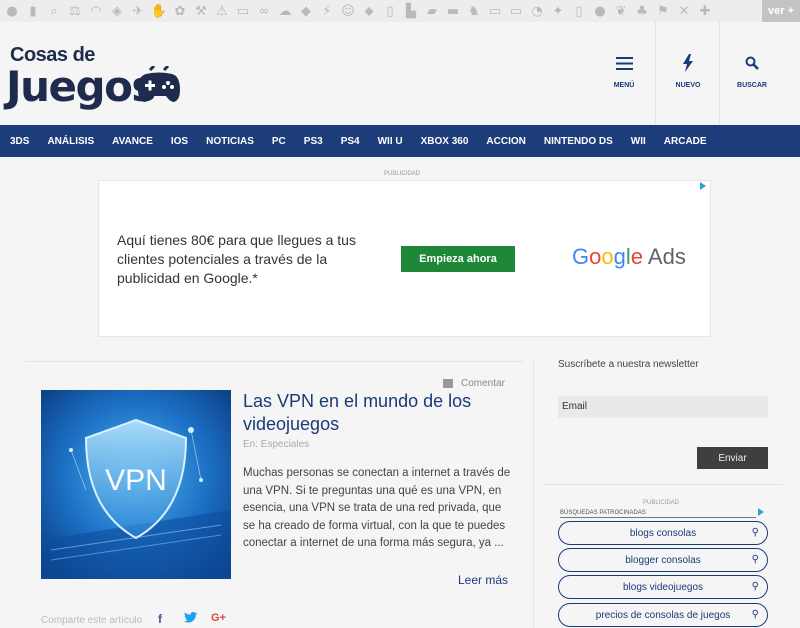 The width and height of the screenshot is (800, 628). I want to click on user-icon: ☺, so click(348, 11).